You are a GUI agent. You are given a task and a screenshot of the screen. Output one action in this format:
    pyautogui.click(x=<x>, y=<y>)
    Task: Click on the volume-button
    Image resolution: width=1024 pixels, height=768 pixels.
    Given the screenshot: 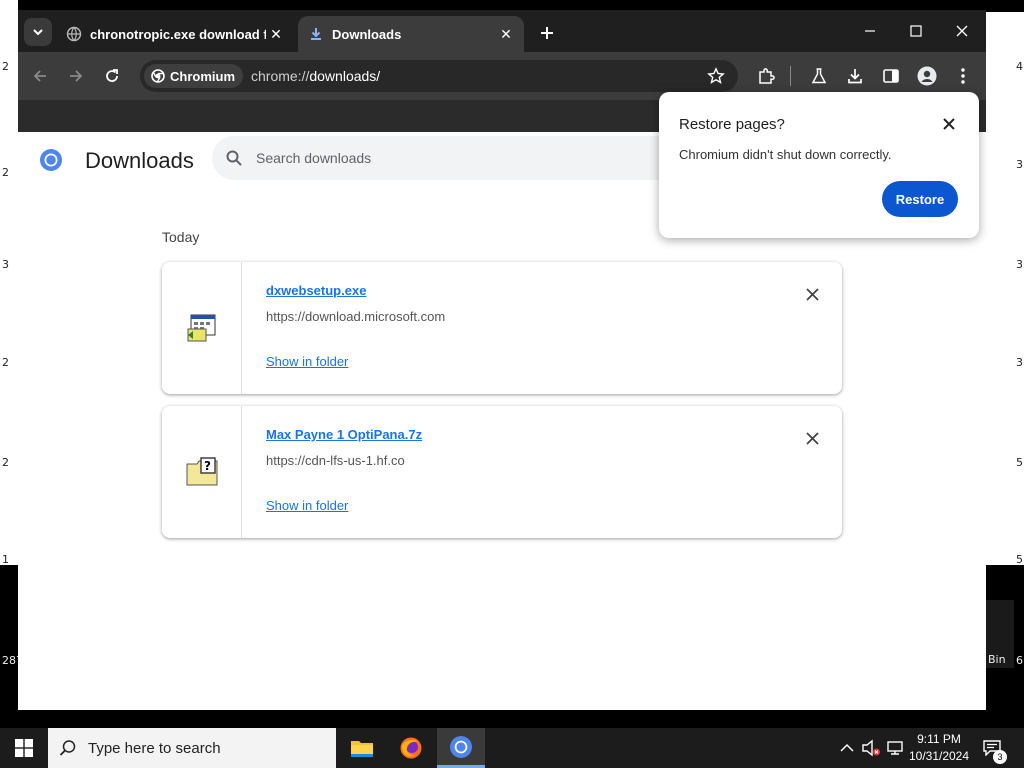 What is the action you would take?
    pyautogui.click(x=871, y=748)
    